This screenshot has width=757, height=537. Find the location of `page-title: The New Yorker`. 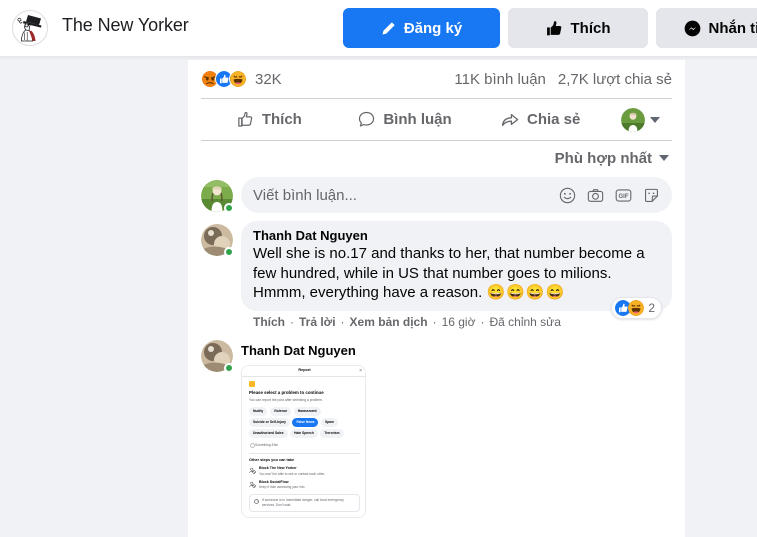

page-title: The New Yorker is located at coordinates (125, 25).